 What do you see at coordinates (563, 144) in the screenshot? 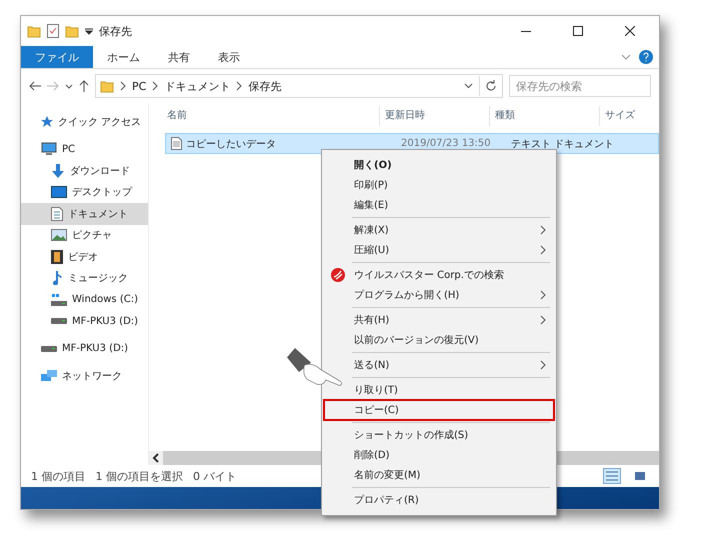
I see `type-cell-text: テキスト ドキュメント` at bounding box center [563, 144].